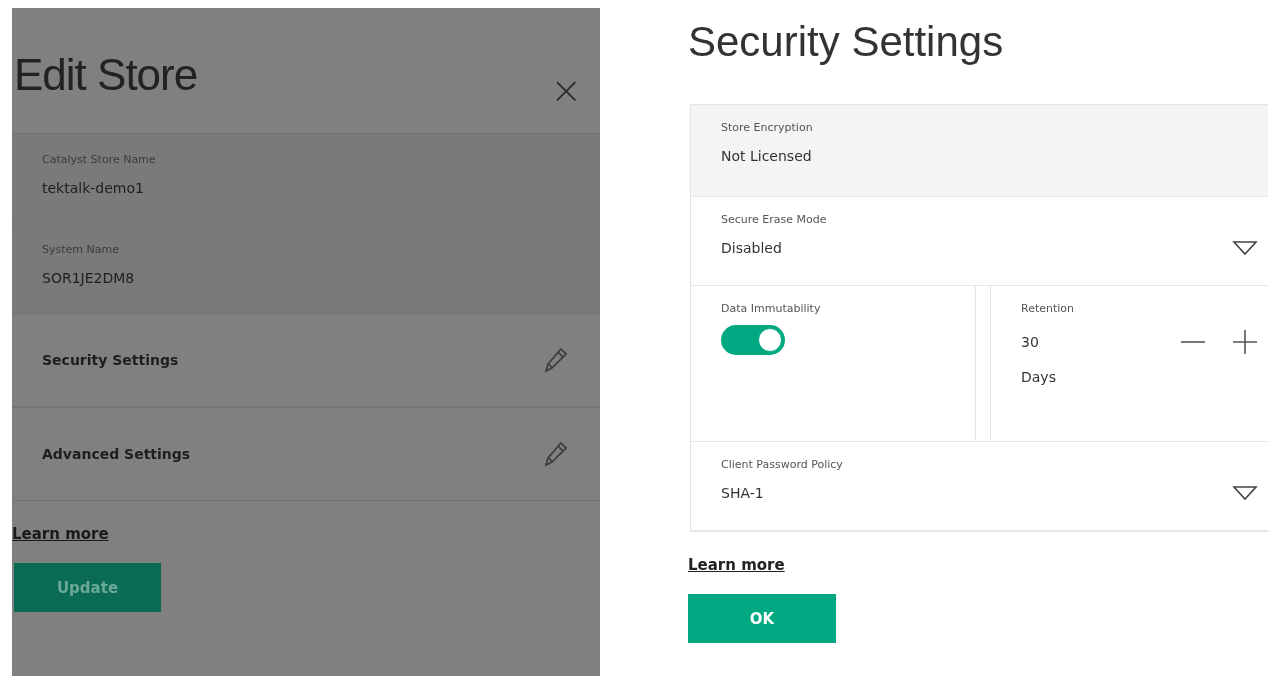 This screenshot has width=1268, height=676. Describe the element at coordinates (99, 159) in the screenshot. I see `field-label: Catalyst Store Name` at that location.